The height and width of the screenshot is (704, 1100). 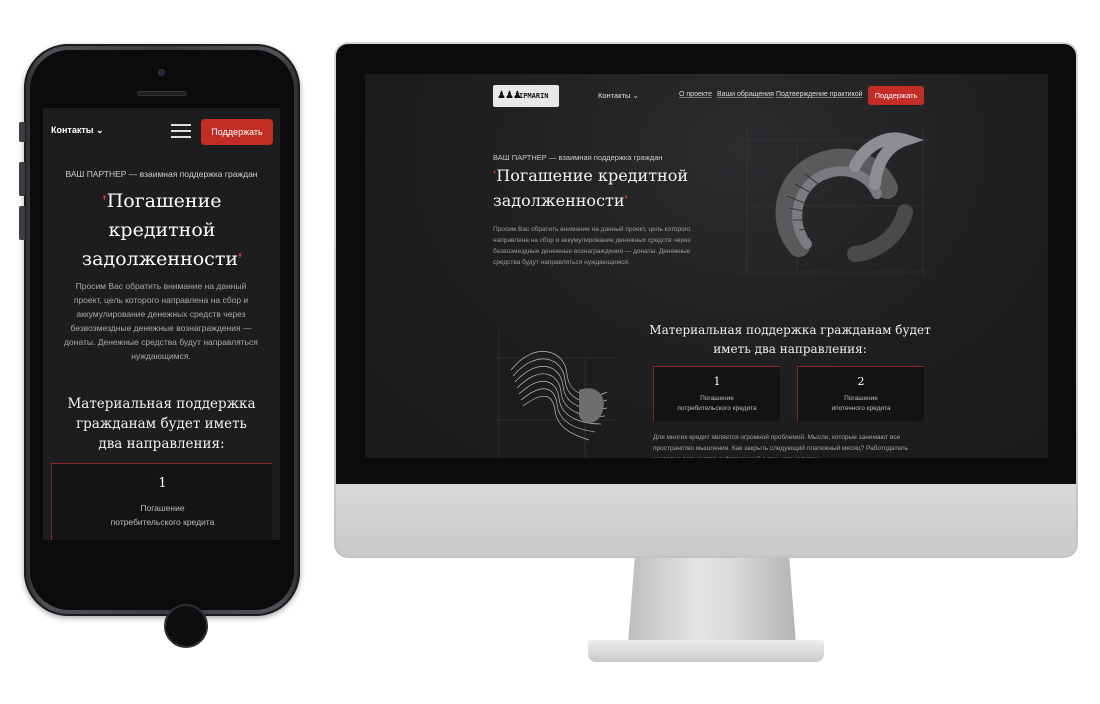 What do you see at coordinates (896, 95) in the screenshot?
I see `desktop-support-button: Поддержать` at bounding box center [896, 95].